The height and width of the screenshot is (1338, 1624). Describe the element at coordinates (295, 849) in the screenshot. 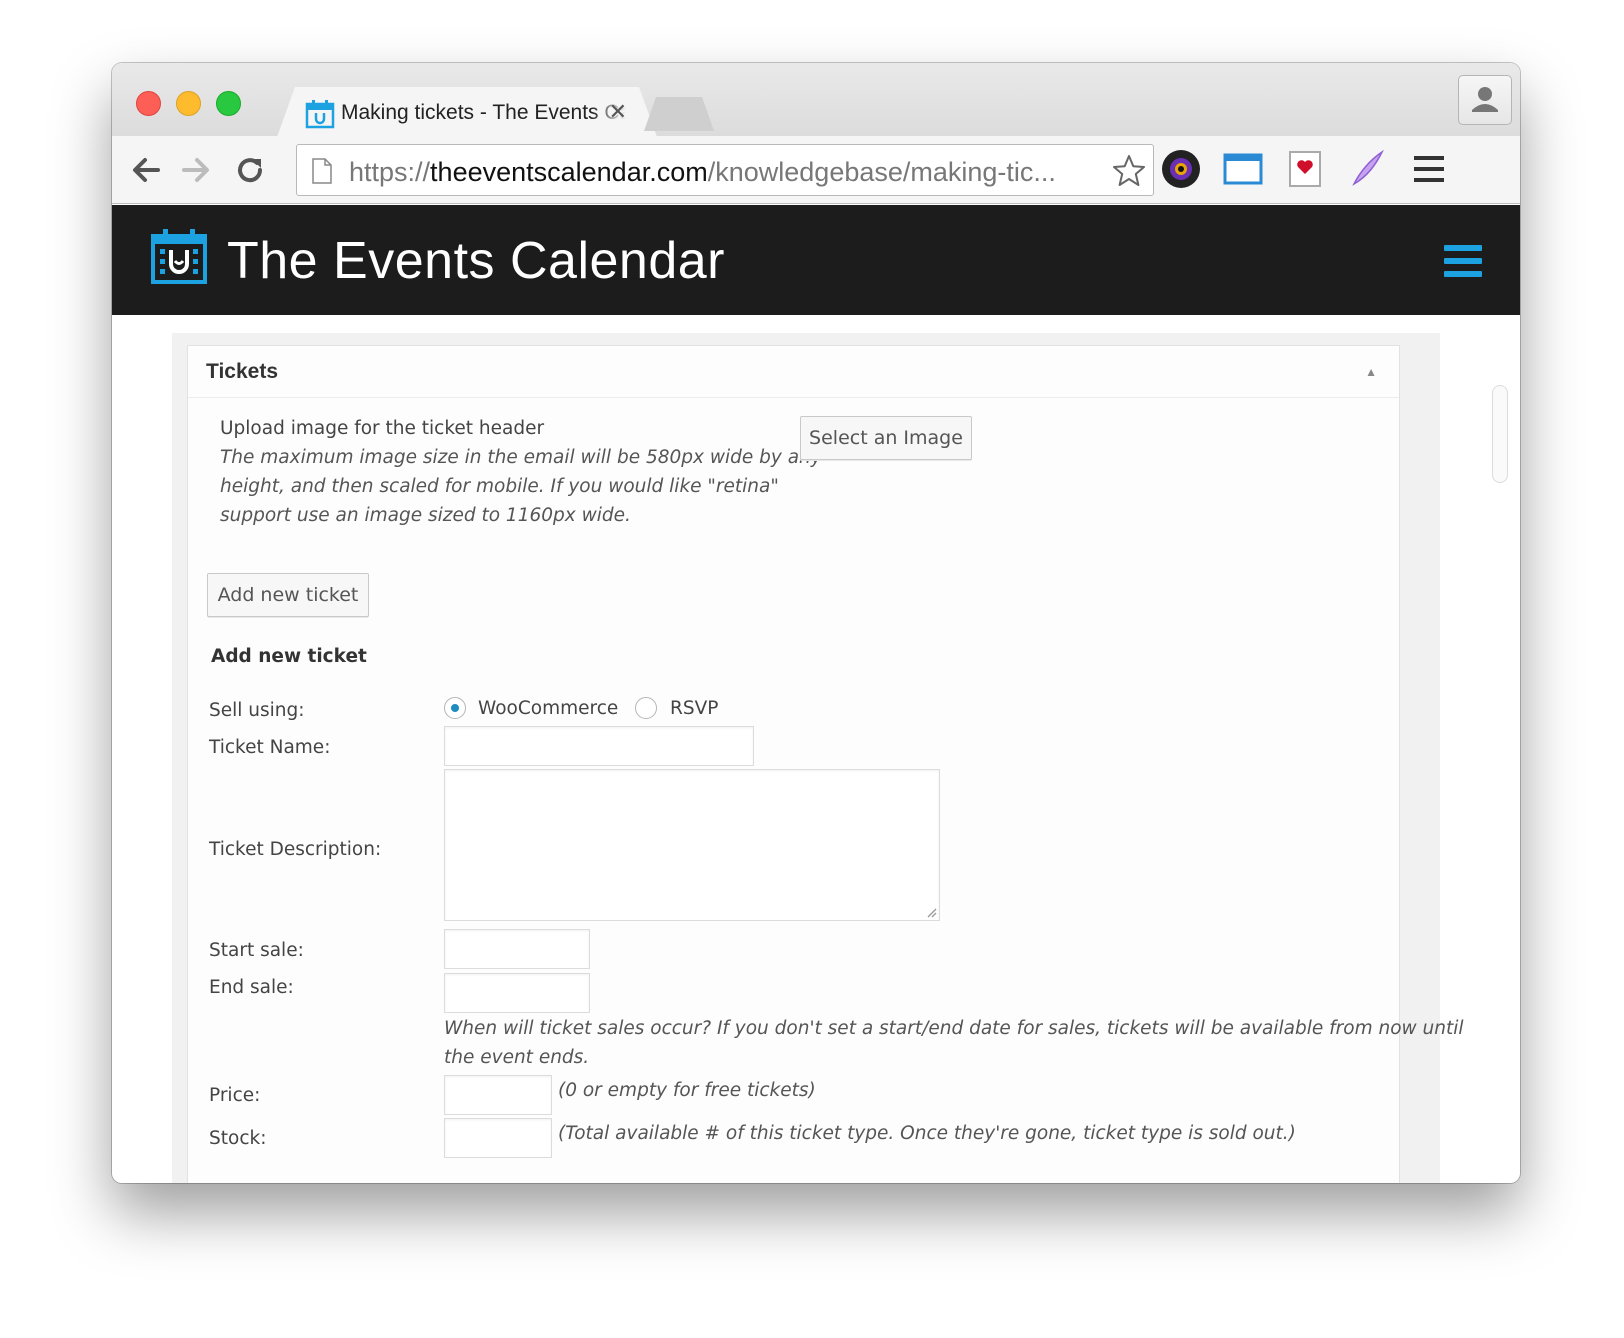

I see `ticket-description-label: Ticket Description:` at that location.